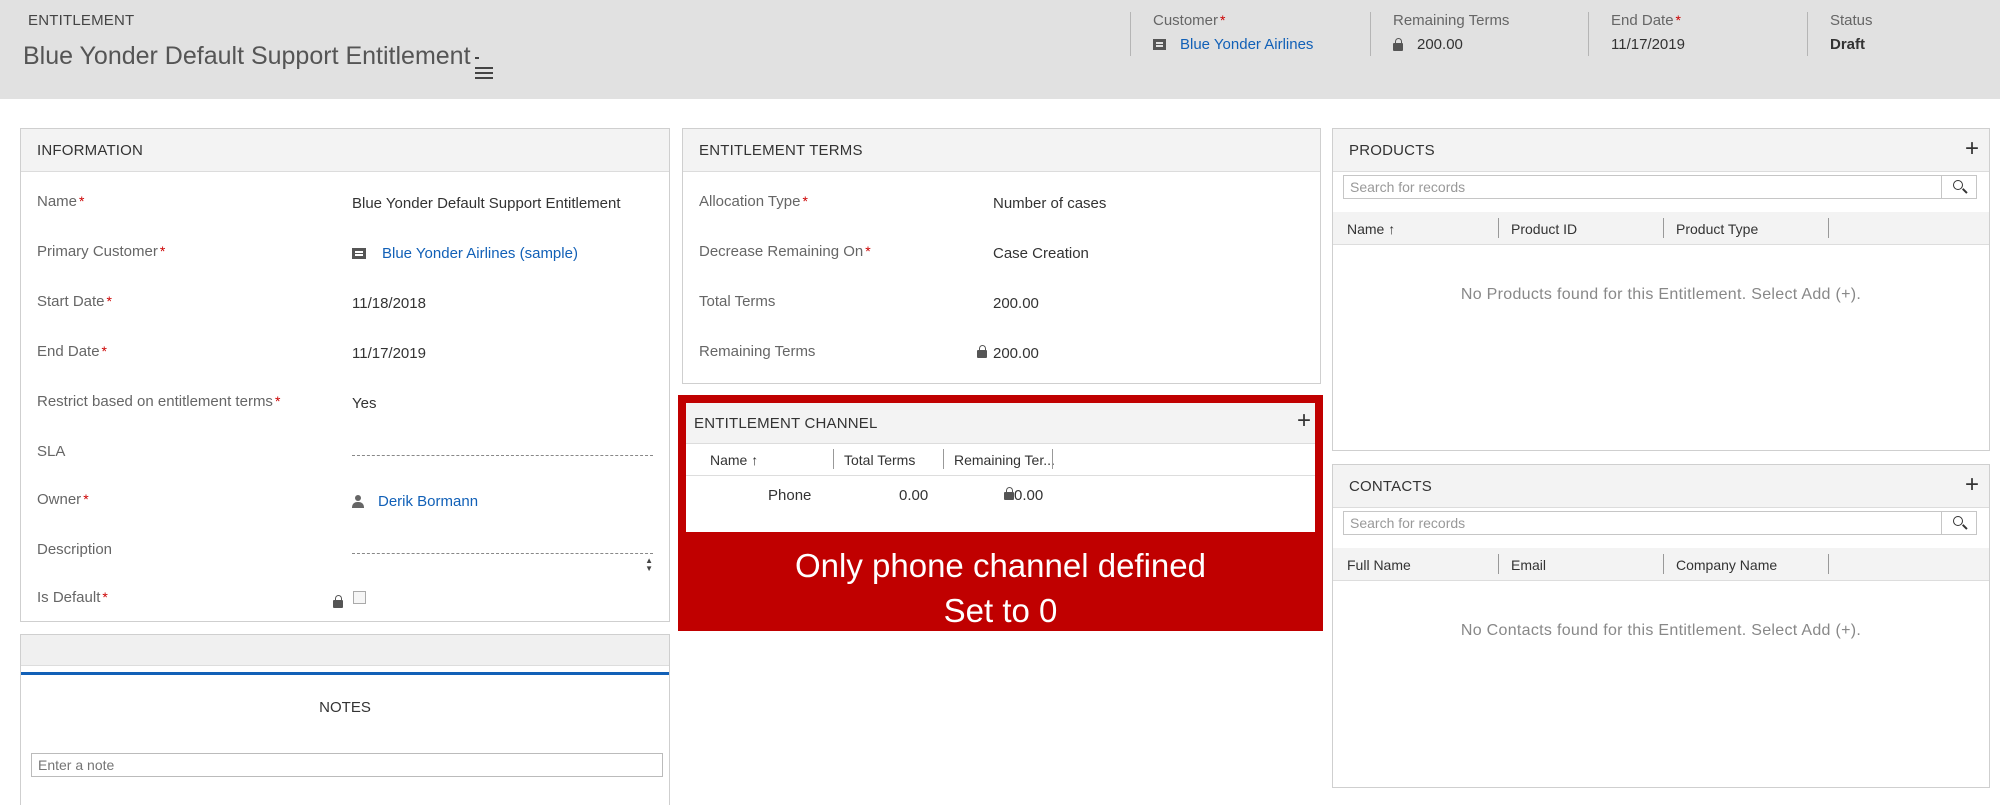  What do you see at coordinates (502, 455) in the screenshot?
I see `sla-lookup-input` at bounding box center [502, 455].